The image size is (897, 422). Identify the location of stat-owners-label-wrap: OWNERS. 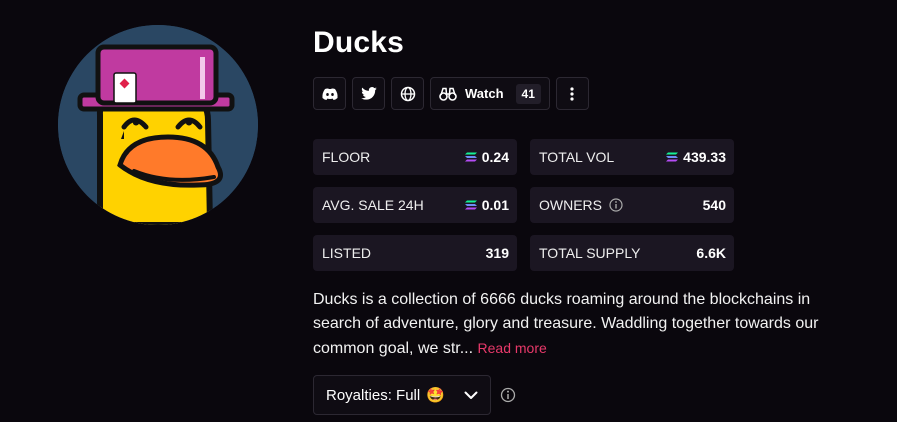
(581, 205).